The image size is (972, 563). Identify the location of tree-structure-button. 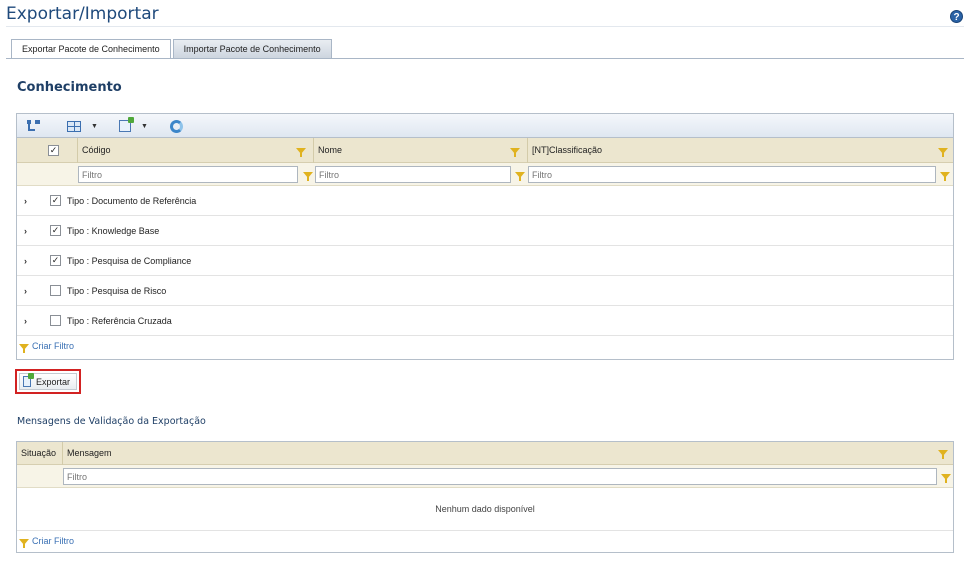
(34, 126).